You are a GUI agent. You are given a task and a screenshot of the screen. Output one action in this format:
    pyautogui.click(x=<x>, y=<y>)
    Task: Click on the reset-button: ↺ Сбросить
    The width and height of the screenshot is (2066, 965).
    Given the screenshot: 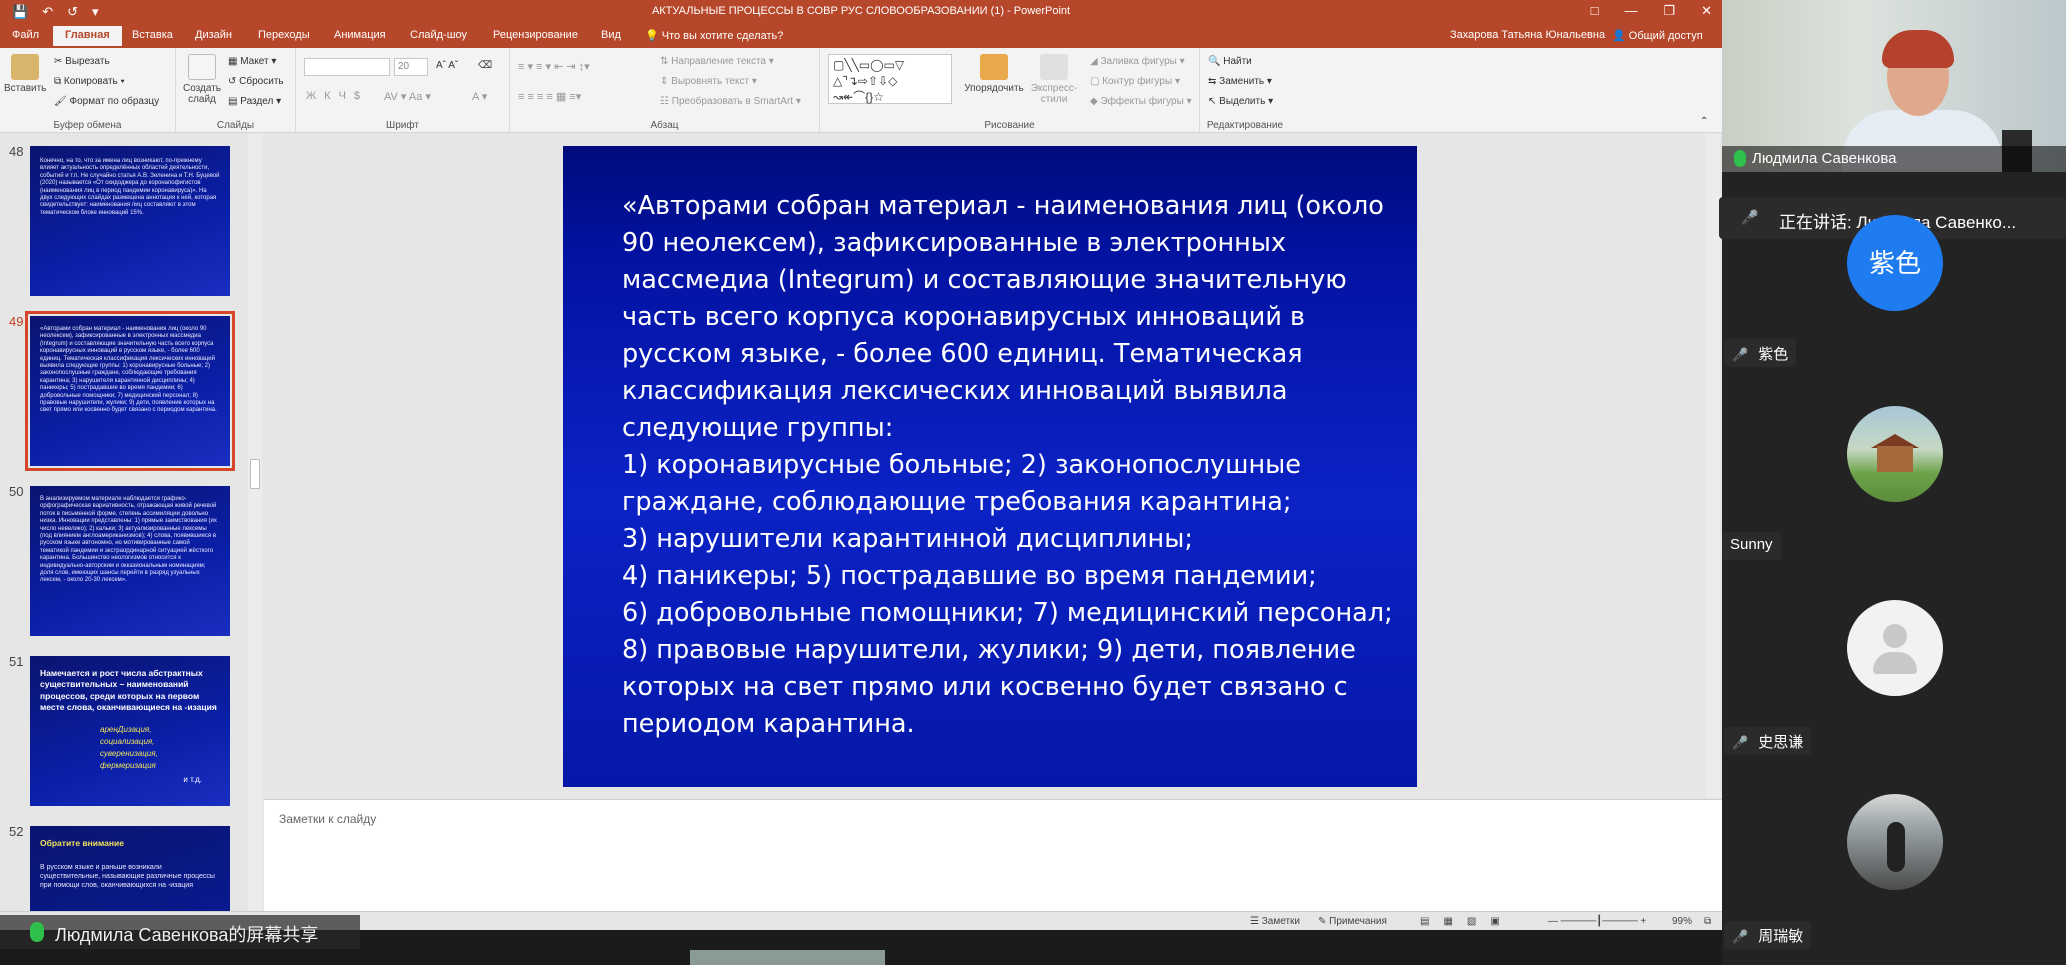 What is the action you would take?
    pyautogui.click(x=256, y=81)
    